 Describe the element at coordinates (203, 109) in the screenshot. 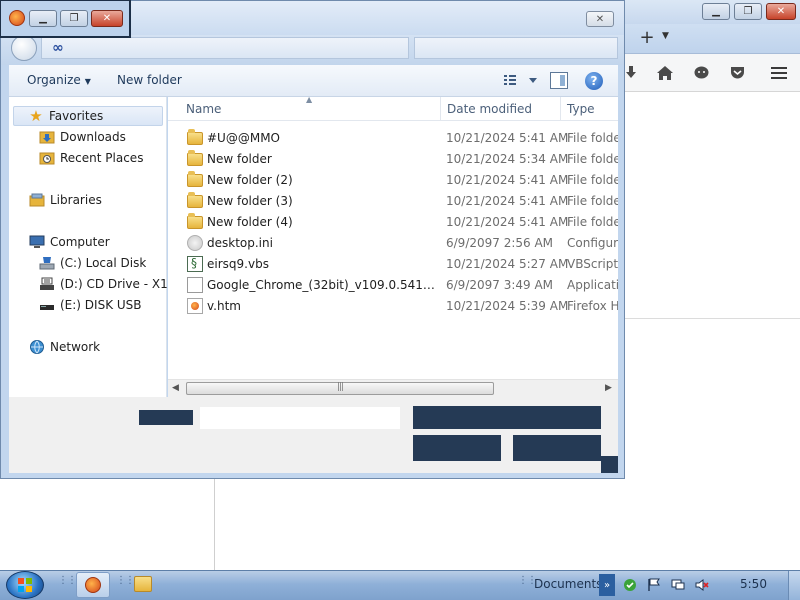

I see `column-header-name: Name` at that location.